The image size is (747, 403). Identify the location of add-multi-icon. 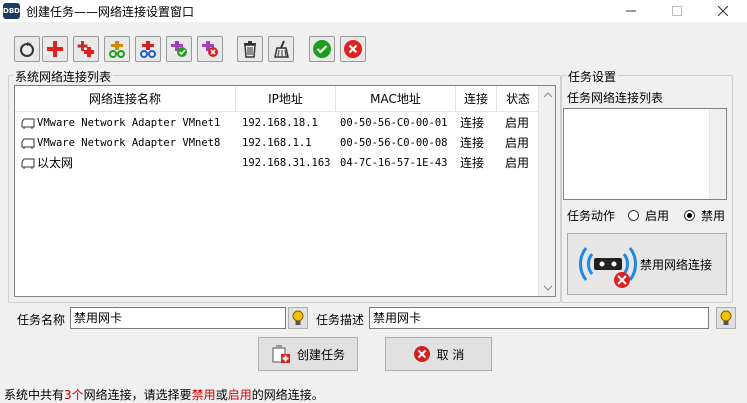
(85, 49).